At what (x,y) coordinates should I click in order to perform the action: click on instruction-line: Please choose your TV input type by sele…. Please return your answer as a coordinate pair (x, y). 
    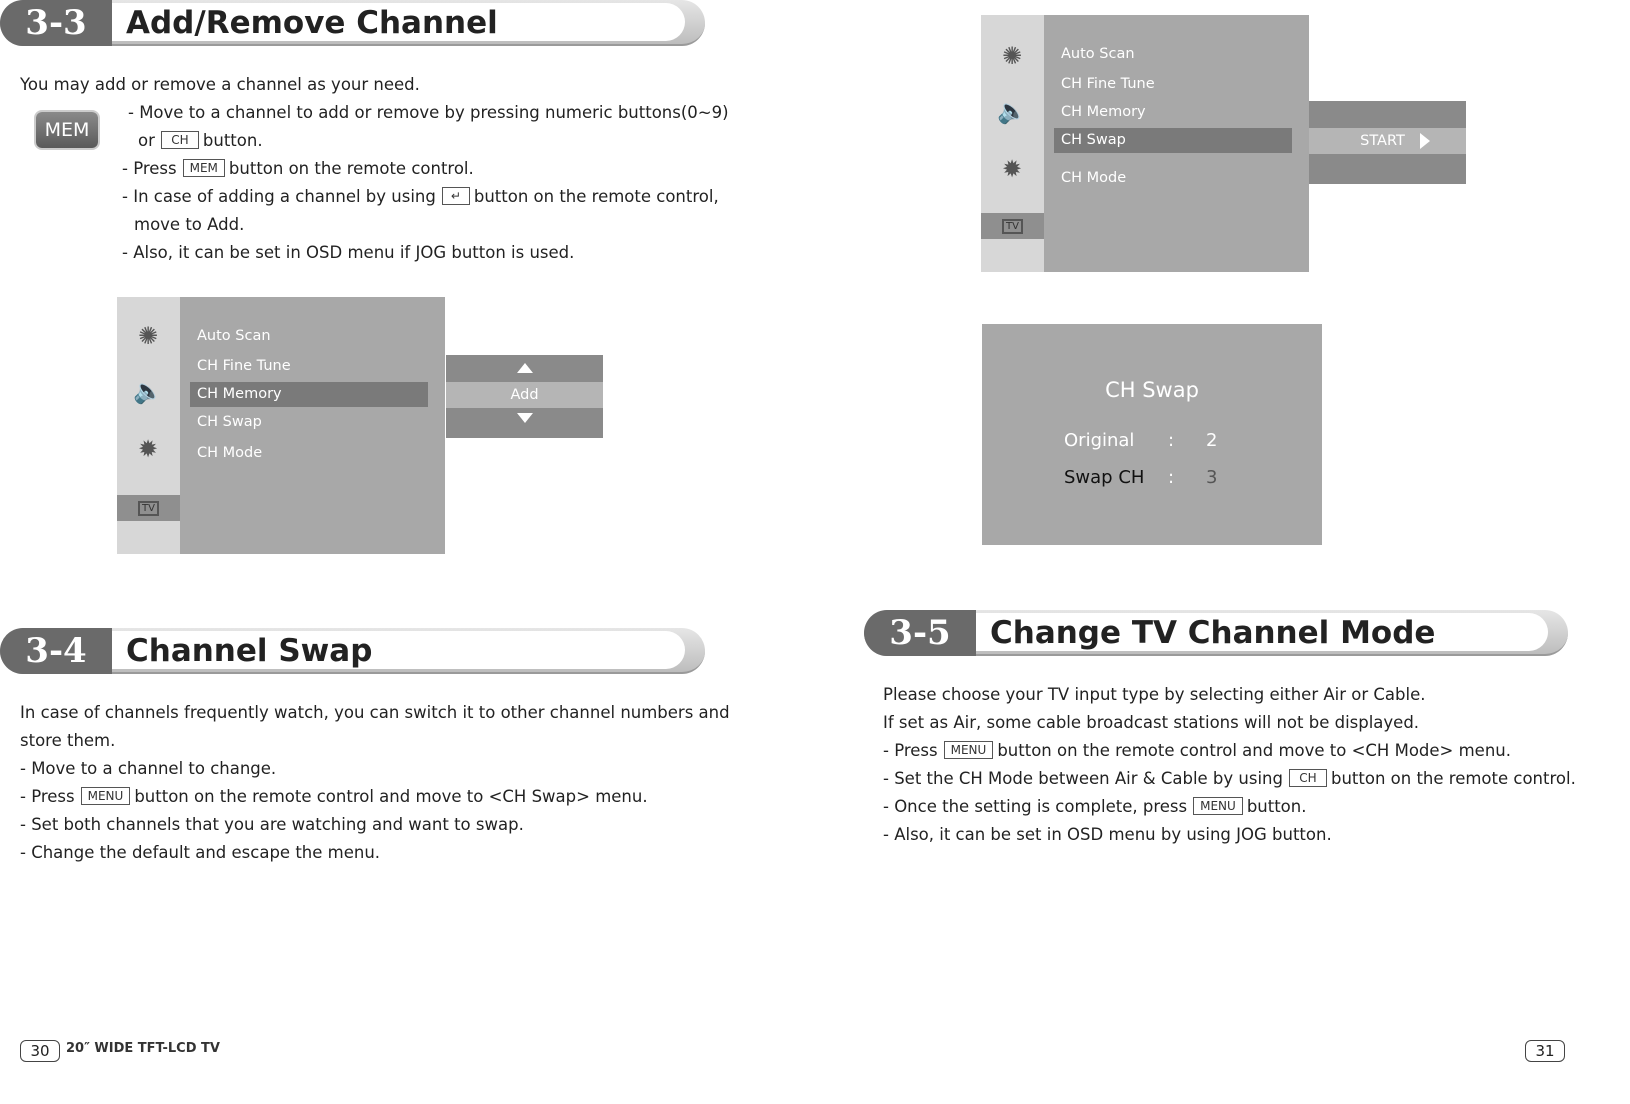
    Looking at the image, I should click on (1154, 694).